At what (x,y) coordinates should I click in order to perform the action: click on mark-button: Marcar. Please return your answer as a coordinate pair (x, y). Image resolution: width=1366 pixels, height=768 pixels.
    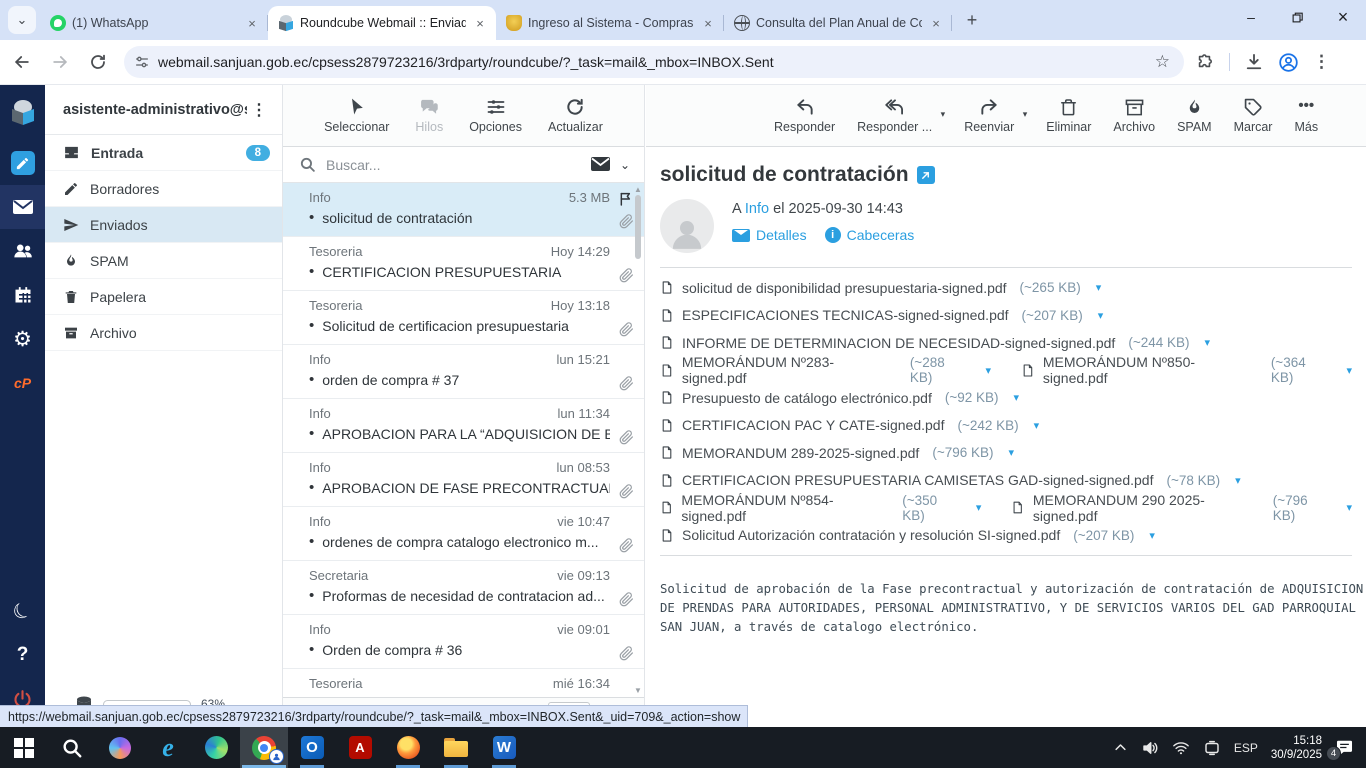
    Looking at the image, I should click on (1253, 116).